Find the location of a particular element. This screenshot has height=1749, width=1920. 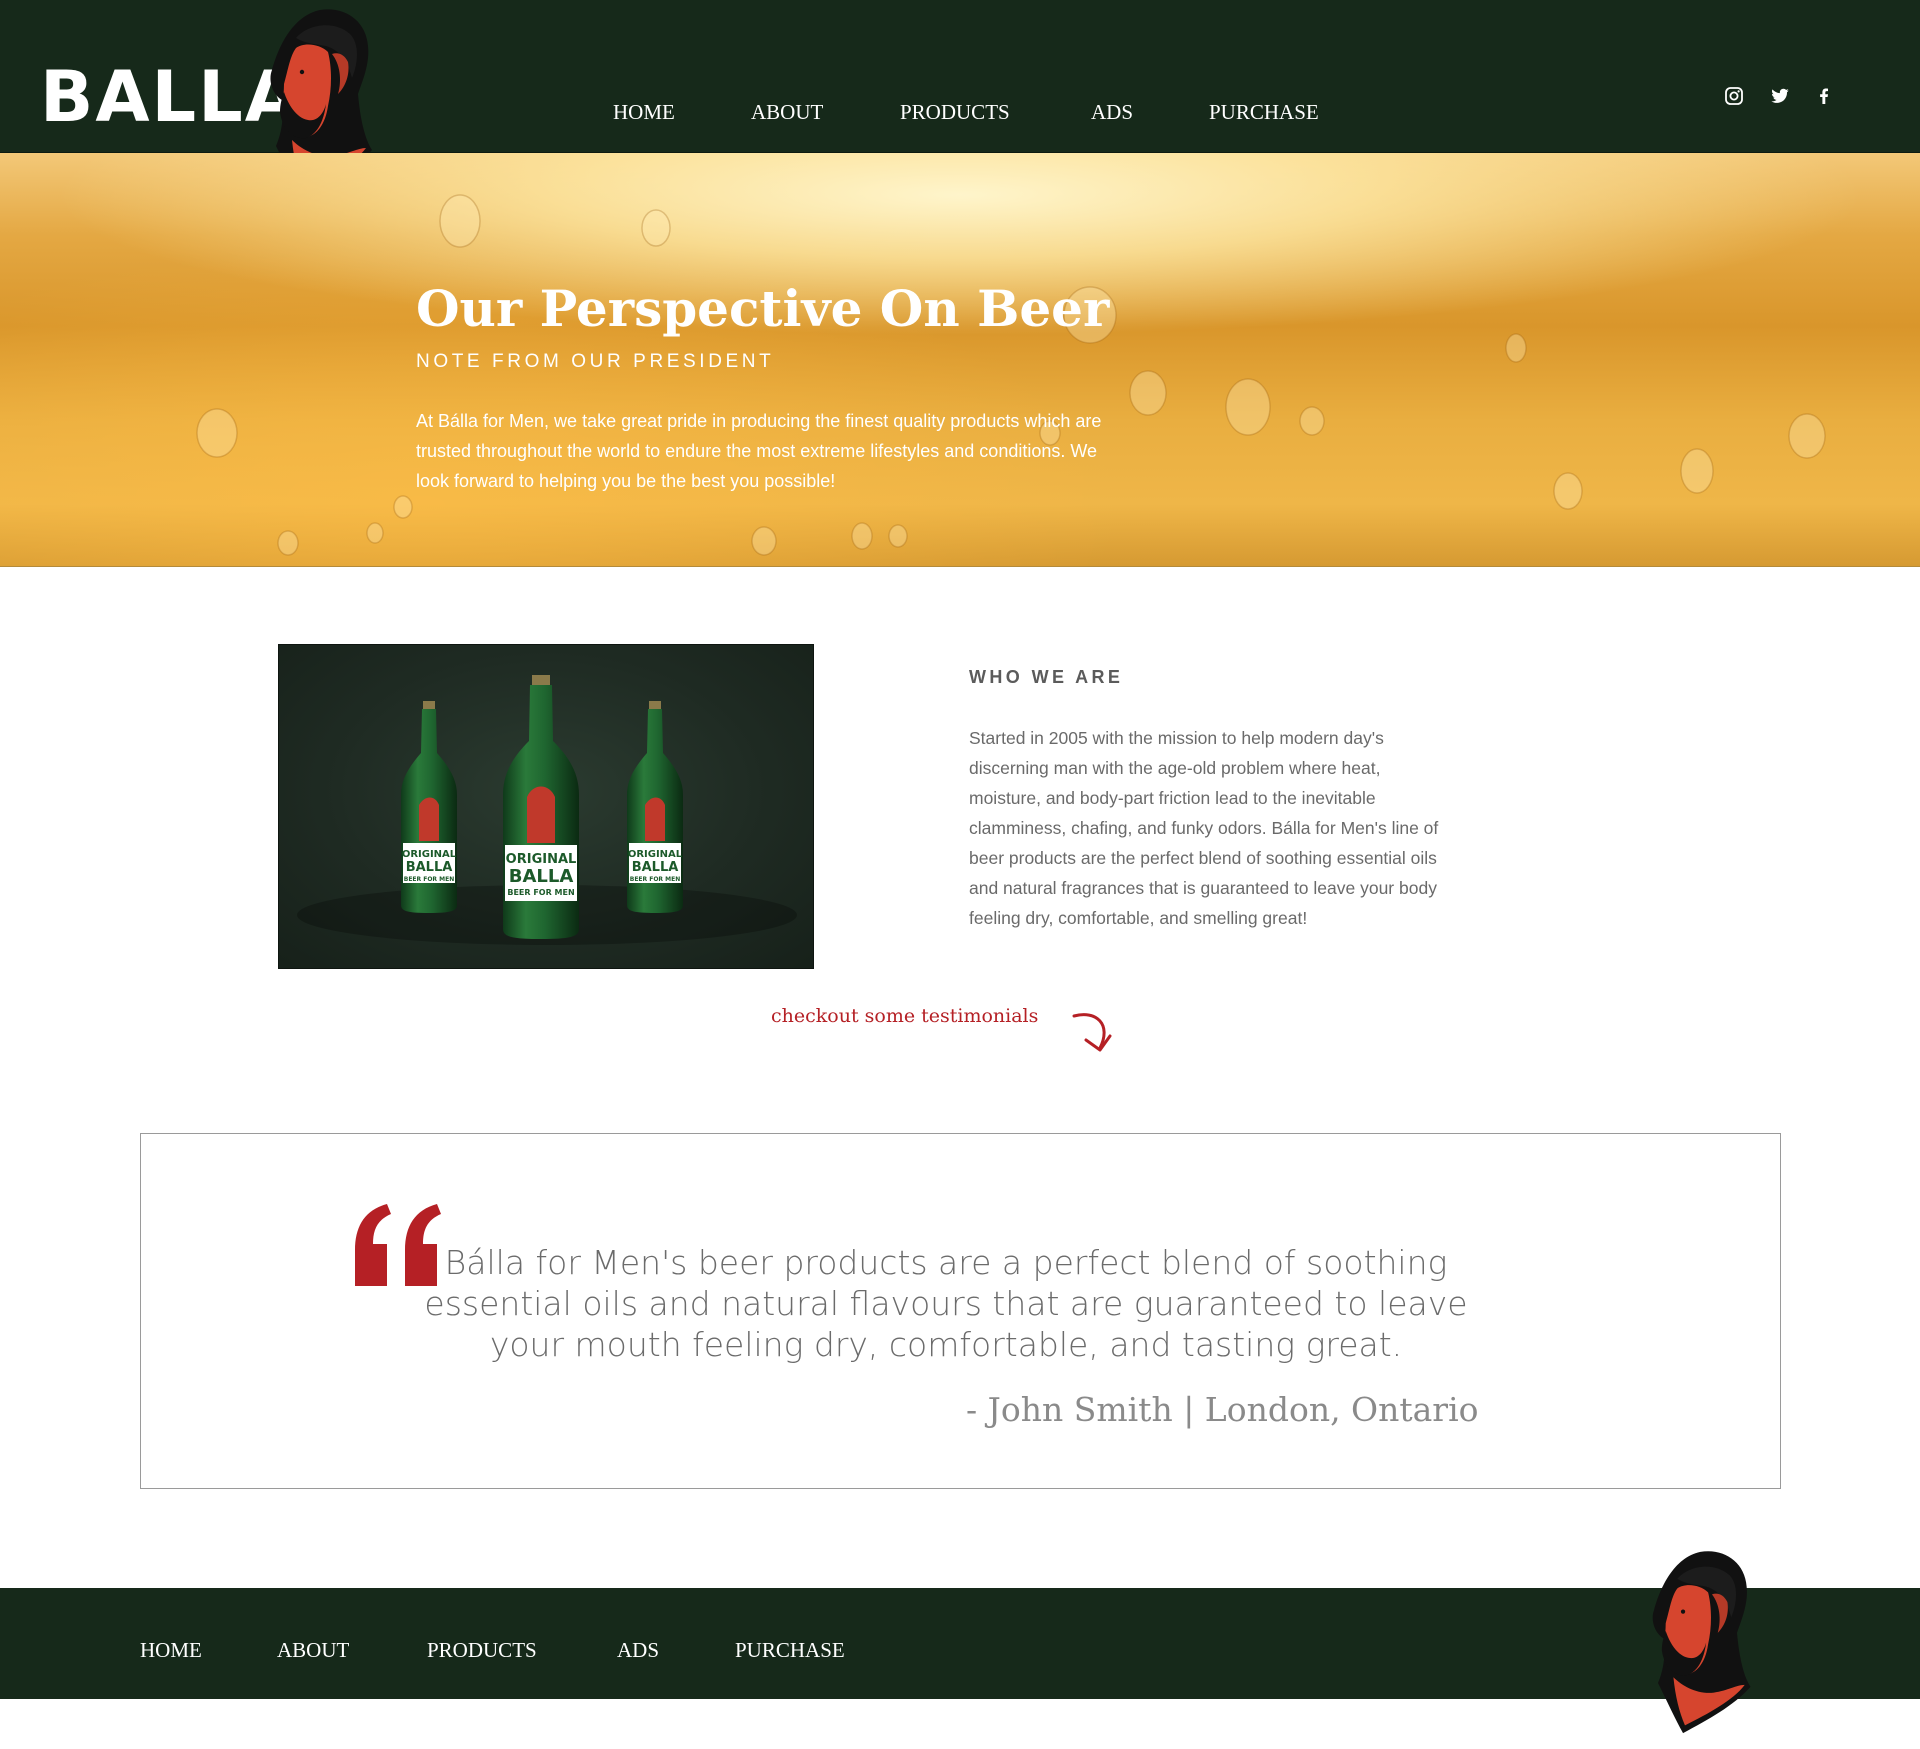

footer-nav-products: PRODUCTS is located at coordinates (482, 1650).